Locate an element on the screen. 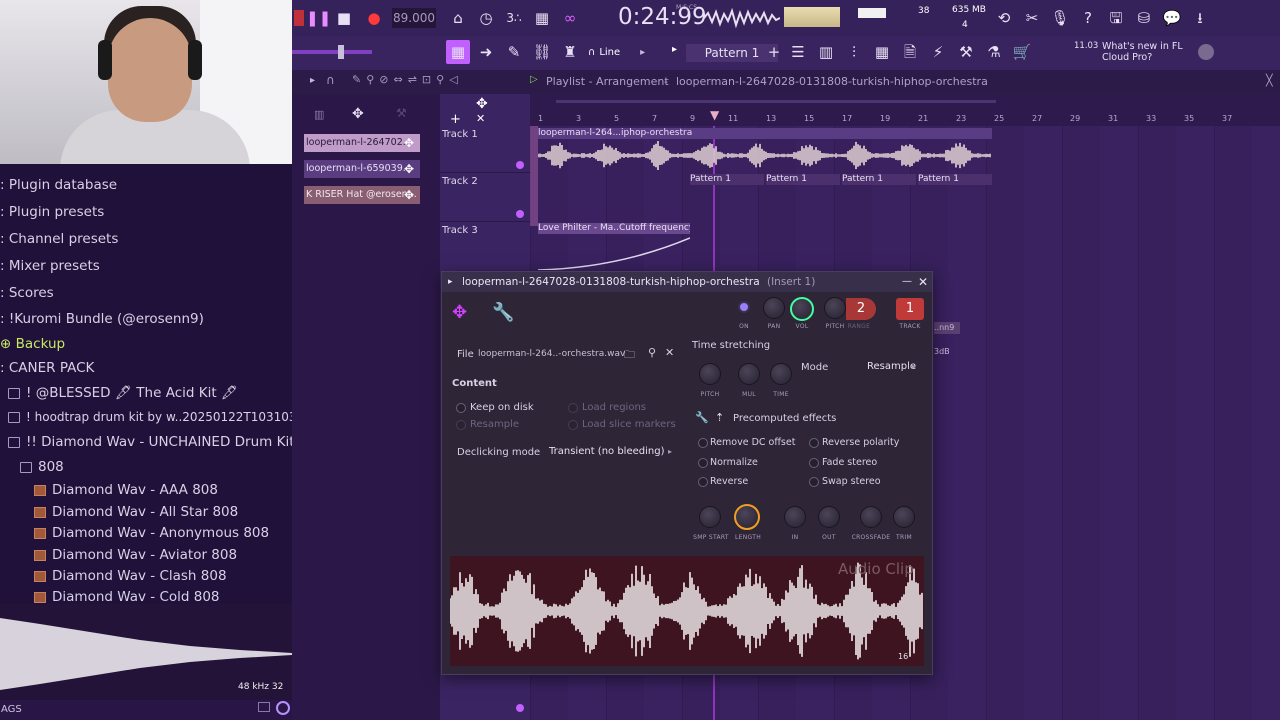  magnet-icon: ∩ is located at coordinates (330, 80).